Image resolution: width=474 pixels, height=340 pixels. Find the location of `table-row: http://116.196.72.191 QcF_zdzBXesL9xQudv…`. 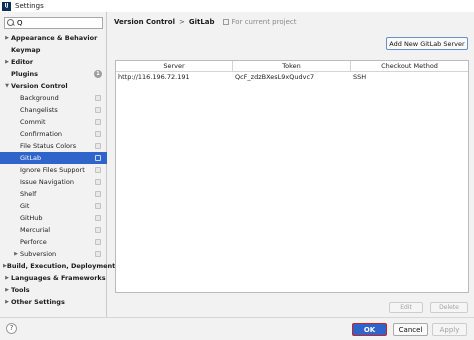

table-row: http://116.196.72.191 QcF_zdzBXesL9xQudv… is located at coordinates (292, 77).